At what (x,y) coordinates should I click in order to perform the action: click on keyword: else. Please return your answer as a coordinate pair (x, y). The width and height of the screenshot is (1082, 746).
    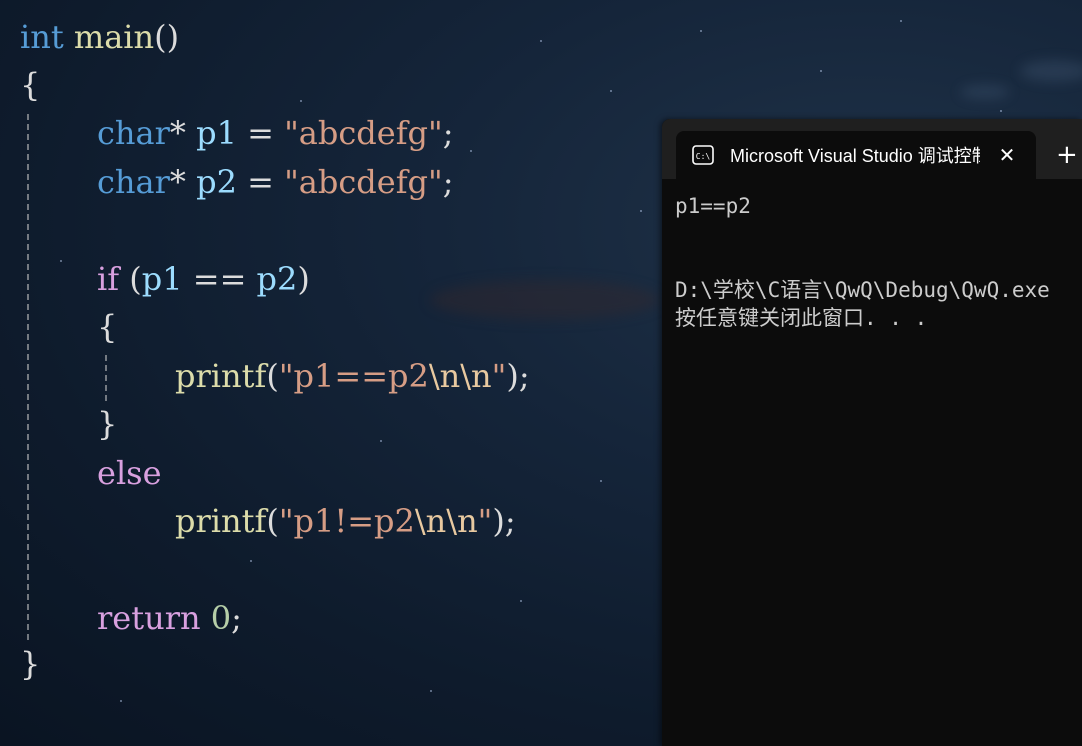
    Looking at the image, I should click on (129, 473).